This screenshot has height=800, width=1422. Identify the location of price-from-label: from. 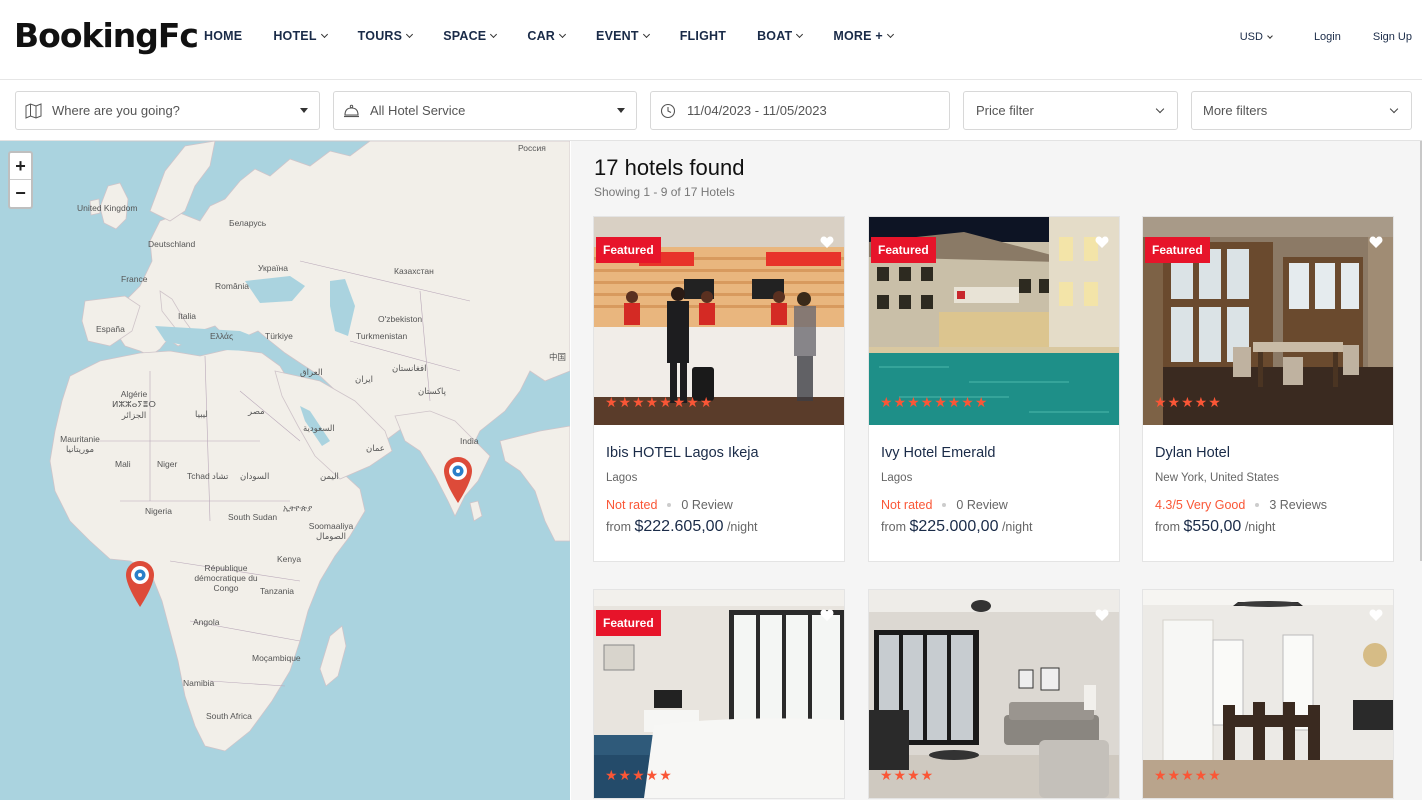
(893, 527).